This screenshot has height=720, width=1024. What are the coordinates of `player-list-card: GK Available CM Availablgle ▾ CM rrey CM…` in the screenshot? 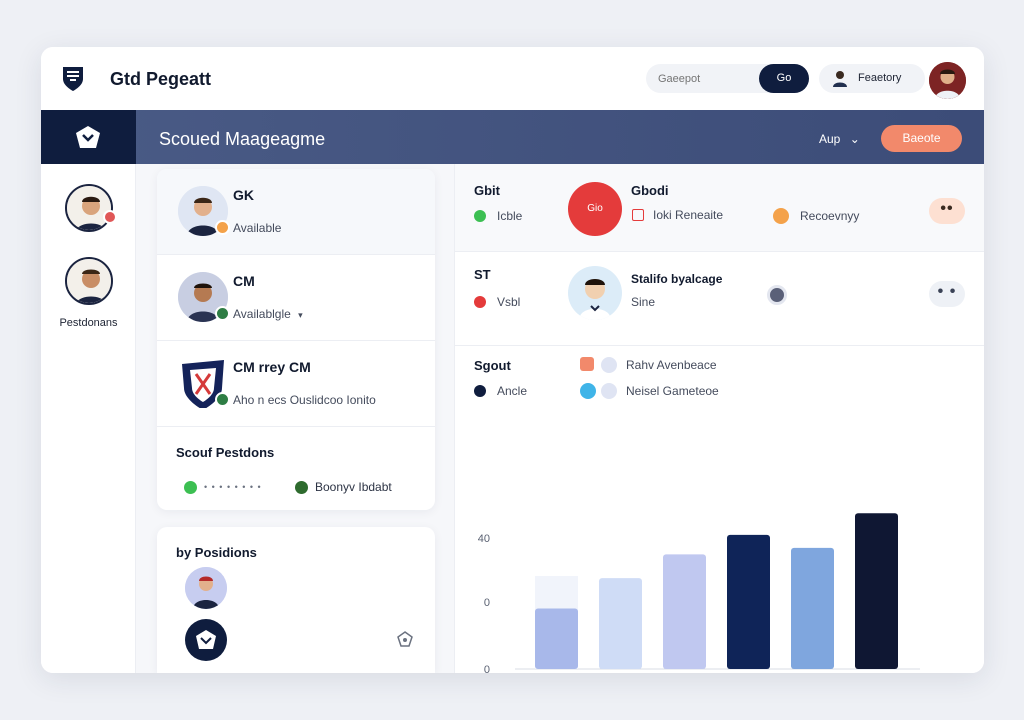 It's located at (296, 339).